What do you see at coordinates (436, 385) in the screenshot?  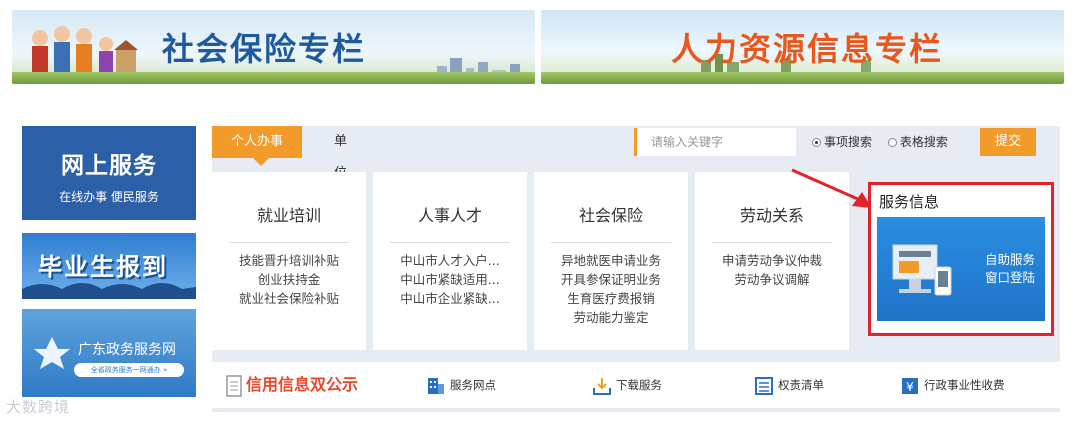 I see `building-icon` at bounding box center [436, 385].